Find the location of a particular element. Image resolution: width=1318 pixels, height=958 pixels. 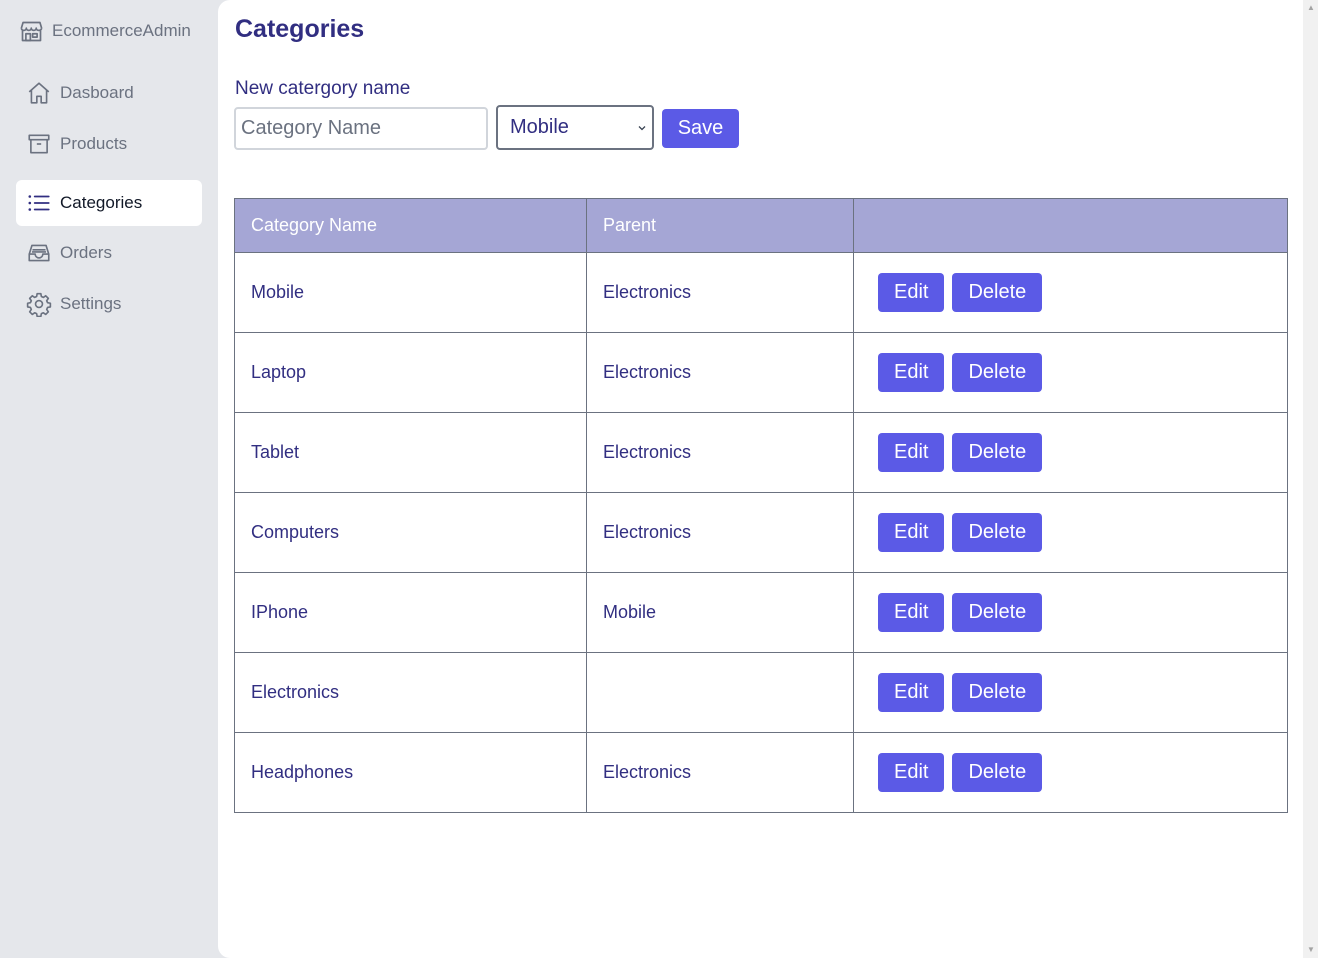

sidebar-item-orders: Orders is located at coordinates (109, 253).